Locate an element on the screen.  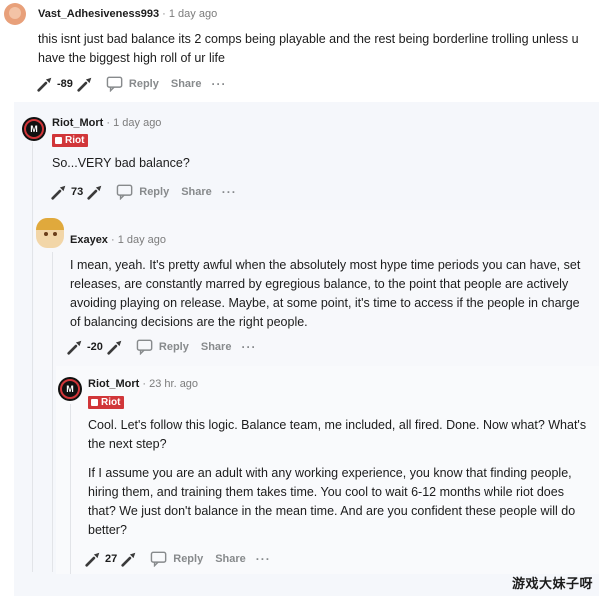
comment-meta: Vast_Adhesiveness993 · 1 day ago is located at coordinates (127, 14).